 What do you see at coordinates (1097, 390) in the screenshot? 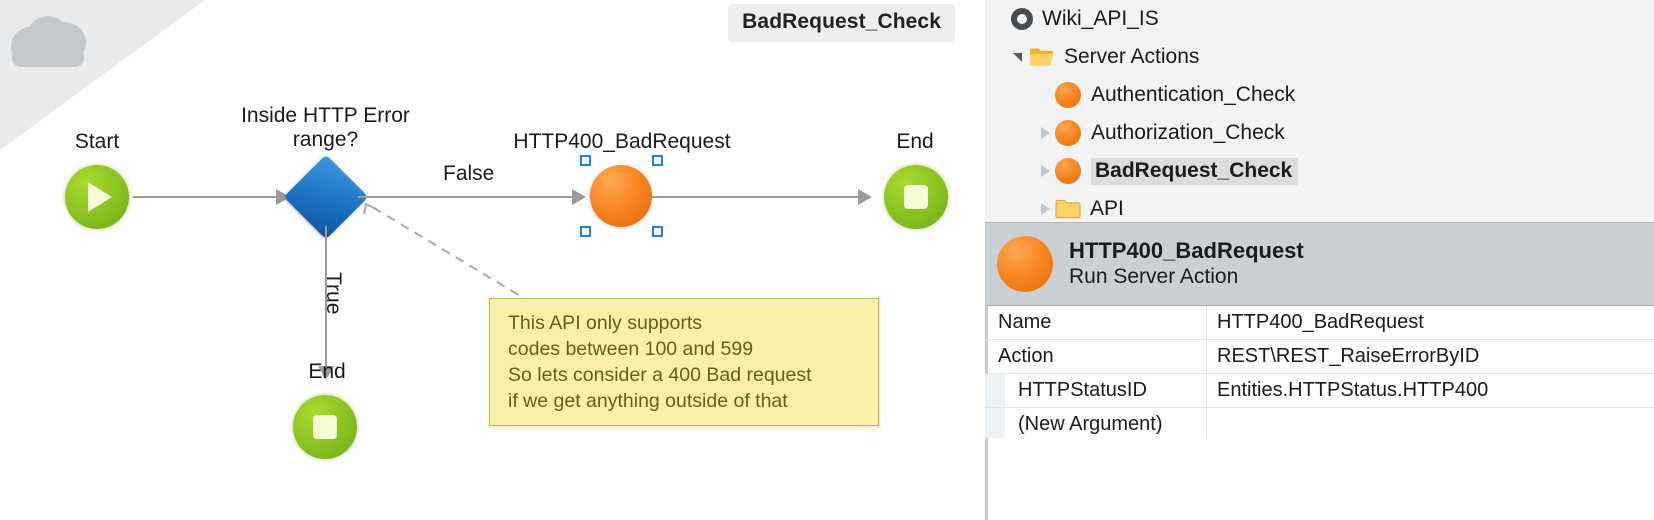
I see `property-key: HTTPStatusID` at bounding box center [1097, 390].